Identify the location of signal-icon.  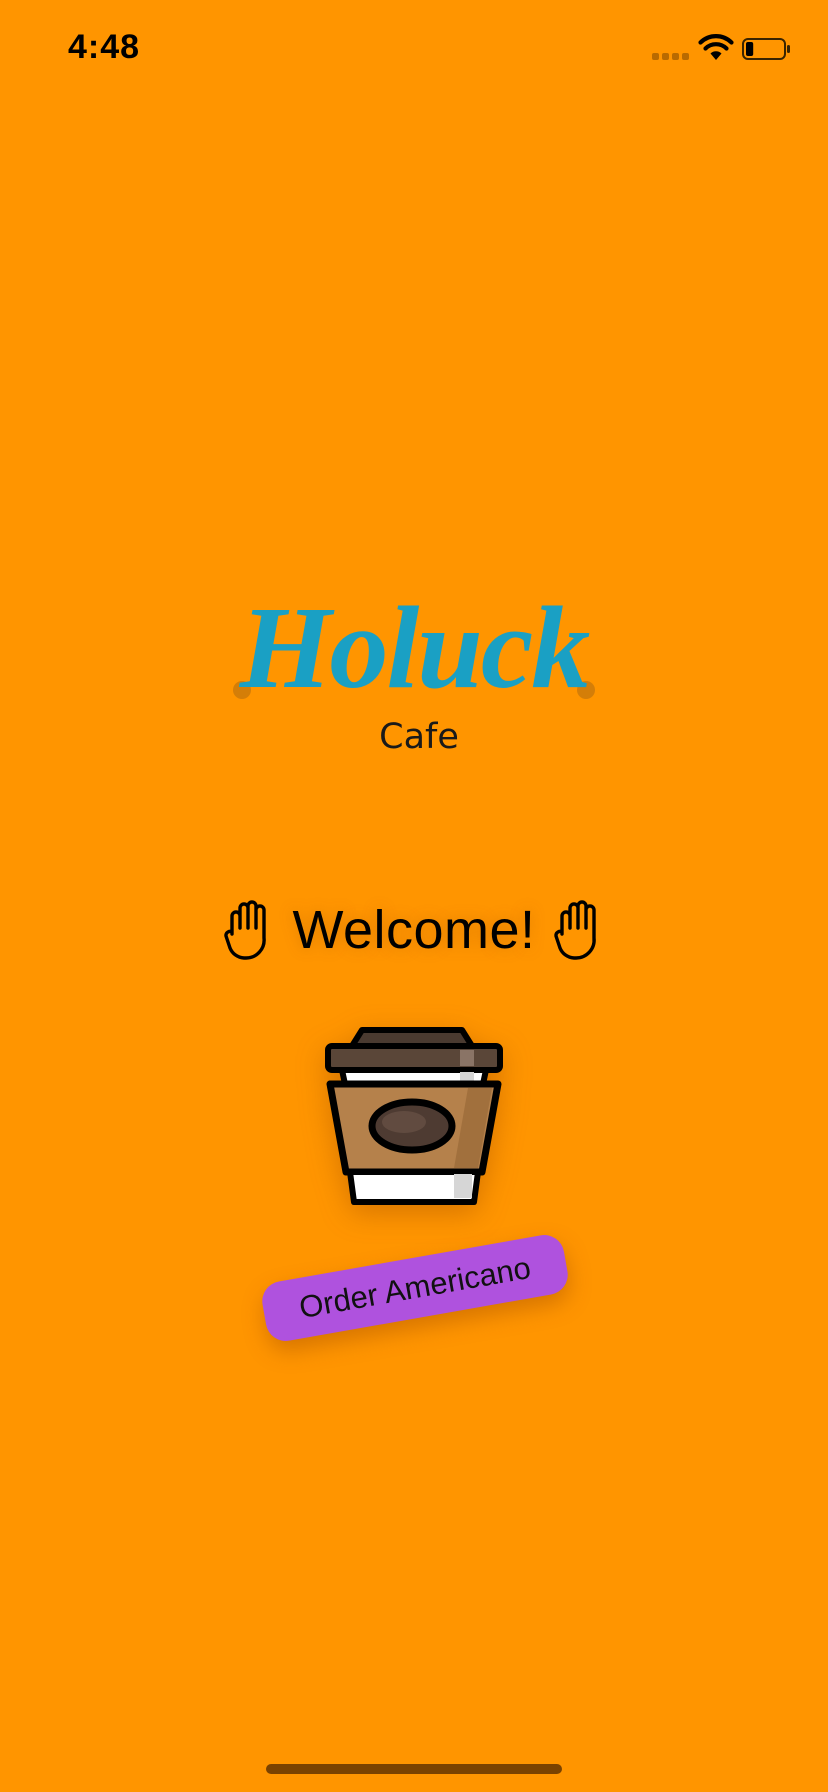
(672, 57).